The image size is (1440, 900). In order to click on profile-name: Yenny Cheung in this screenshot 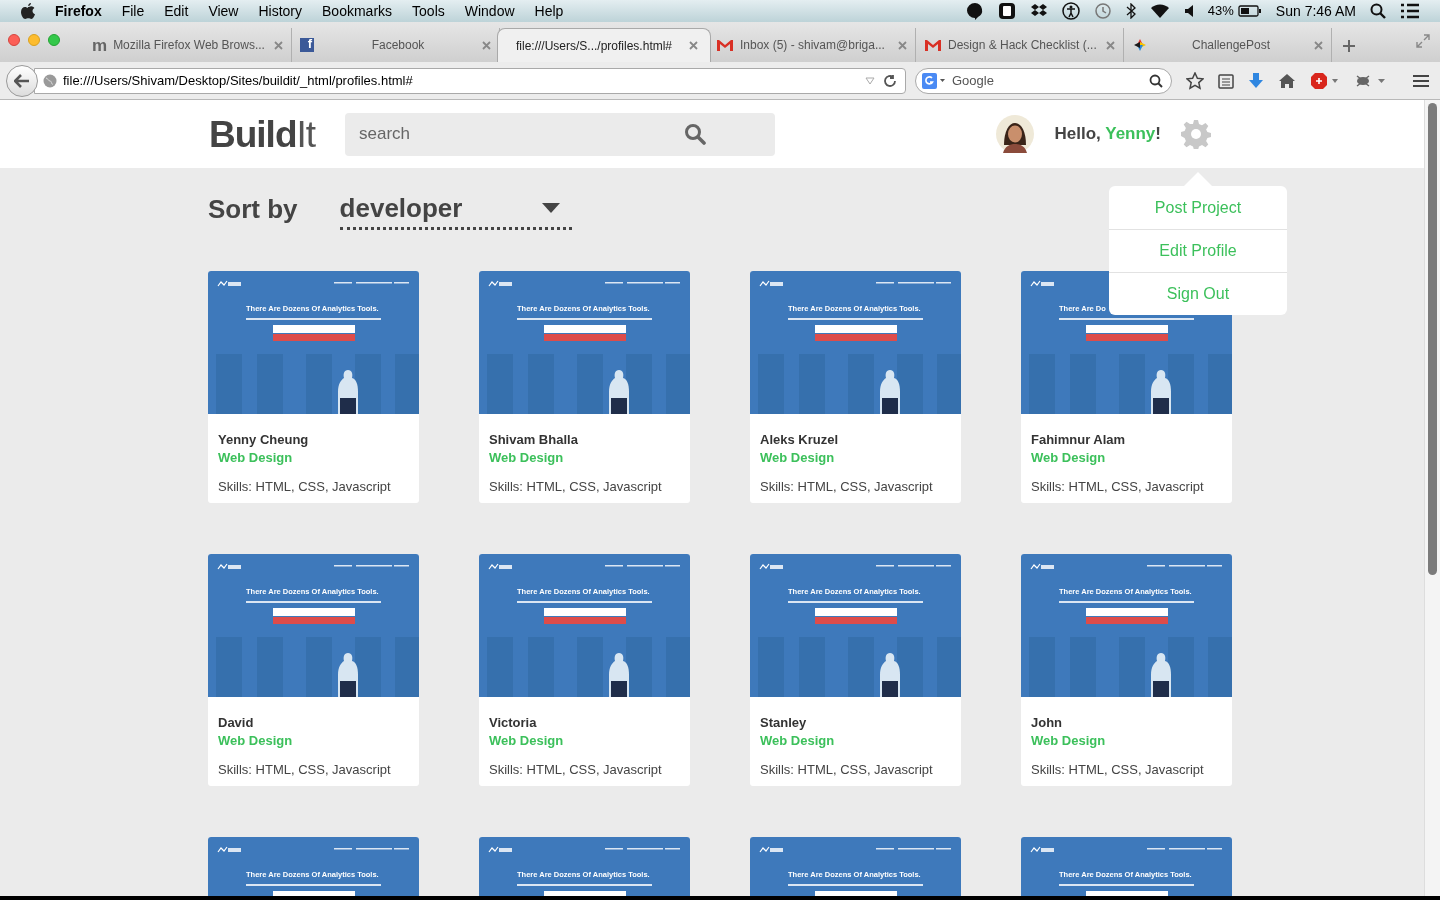, I will do `click(263, 440)`.